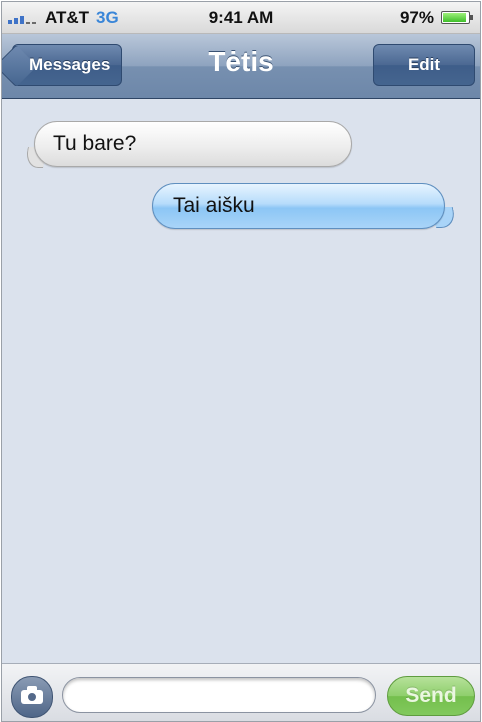 The image size is (482, 722). Describe the element at coordinates (298, 206) in the screenshot. I see `outgoing-message-bubble: Tai aišku` at that location.